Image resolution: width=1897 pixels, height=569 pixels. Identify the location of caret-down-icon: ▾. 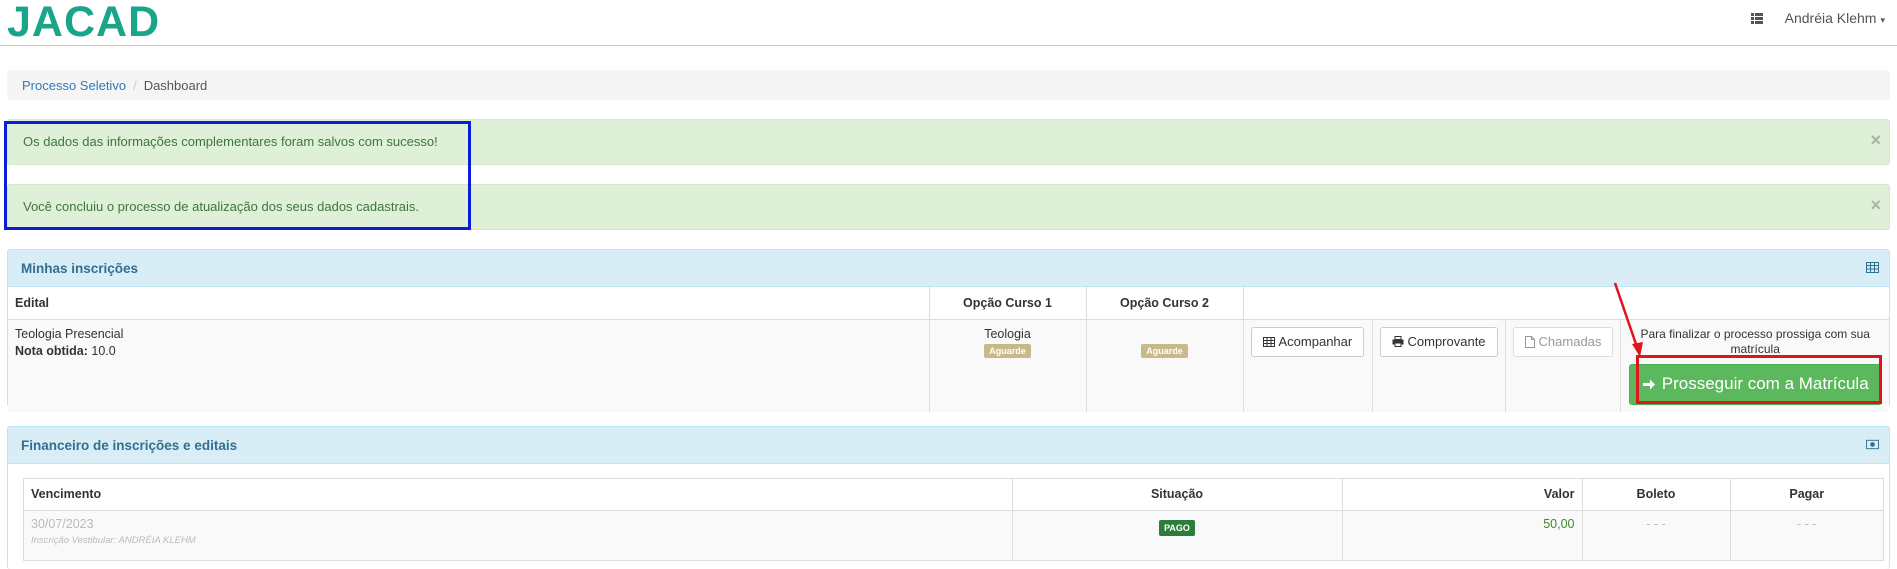
(1882, 20).